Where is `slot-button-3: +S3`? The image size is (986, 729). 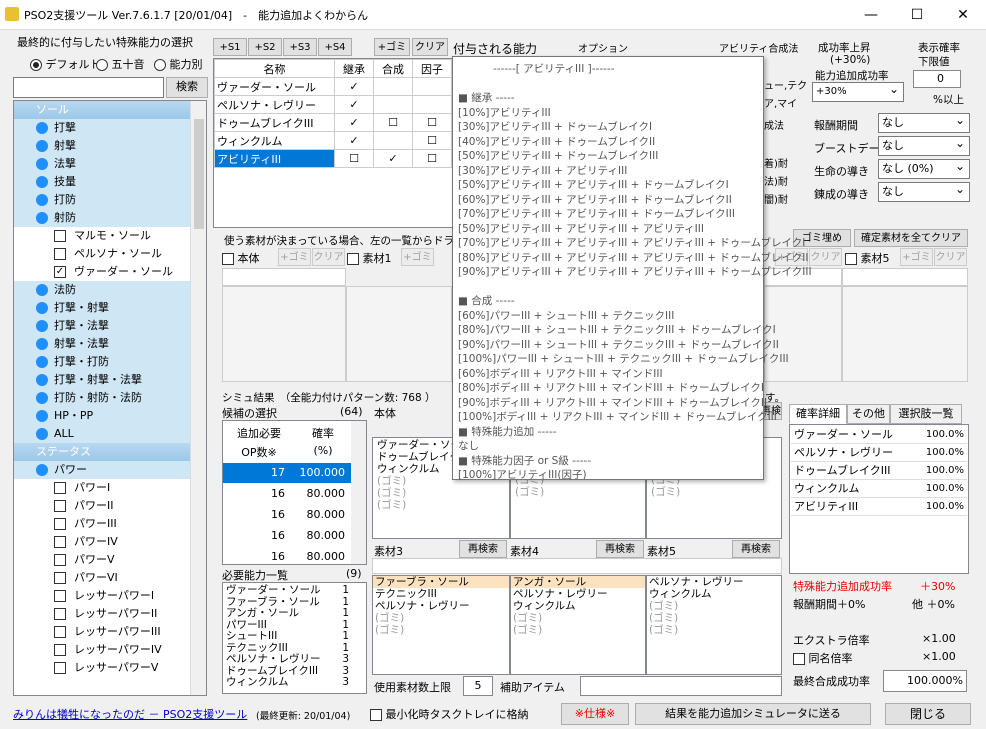 slot-button-3: +S3 is located at coordinates (300, 47).